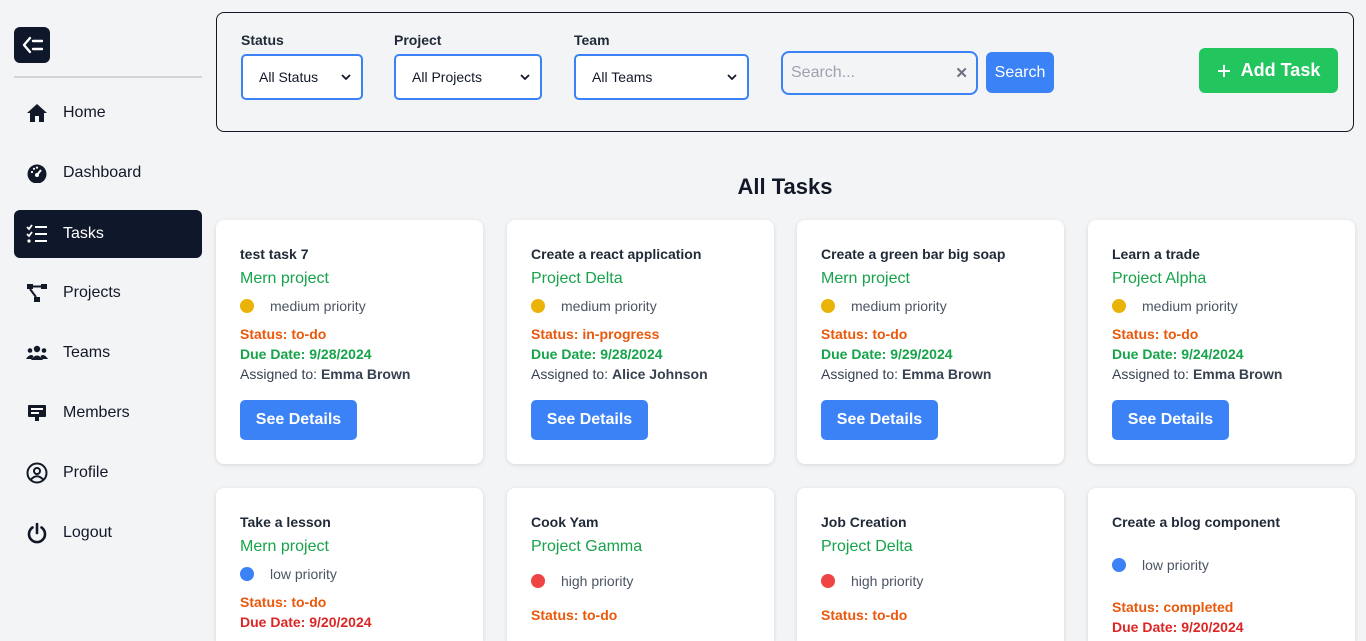  Describe the element at coordinates (587, 546) in the screenshot. I see `task-project: Project Gamma` at that location.